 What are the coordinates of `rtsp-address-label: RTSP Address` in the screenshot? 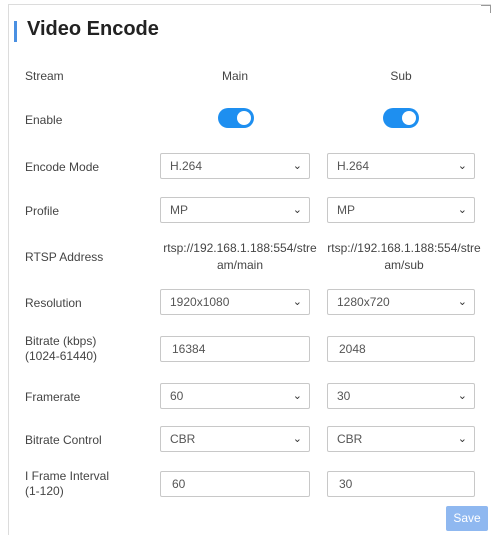 It's located at (64, 257).